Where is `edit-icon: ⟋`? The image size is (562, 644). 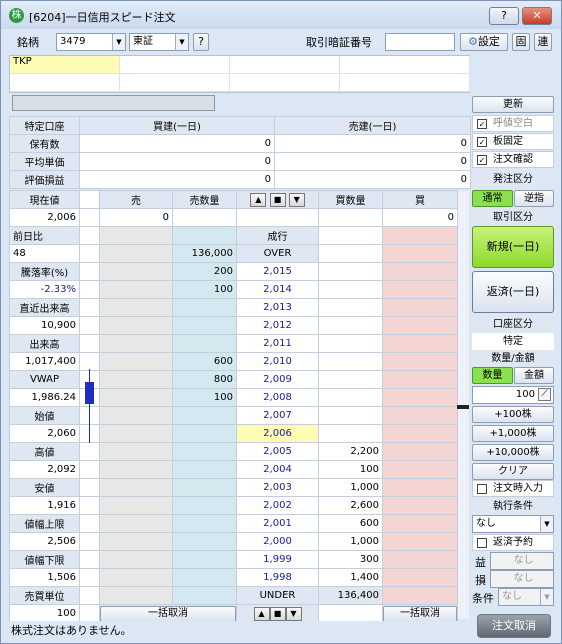 edit-icon: ⟋ is located at coordinates (544, 394).